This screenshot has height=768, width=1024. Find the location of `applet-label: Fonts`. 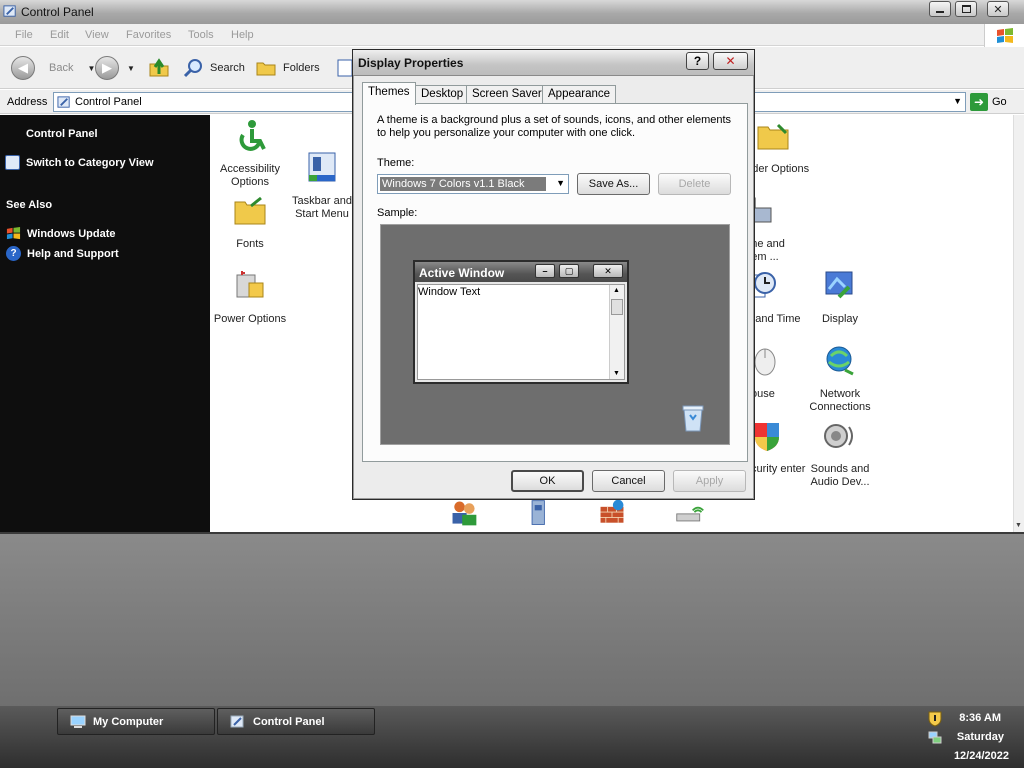

applet-label: Fonts is located at coordinates (250, 244).